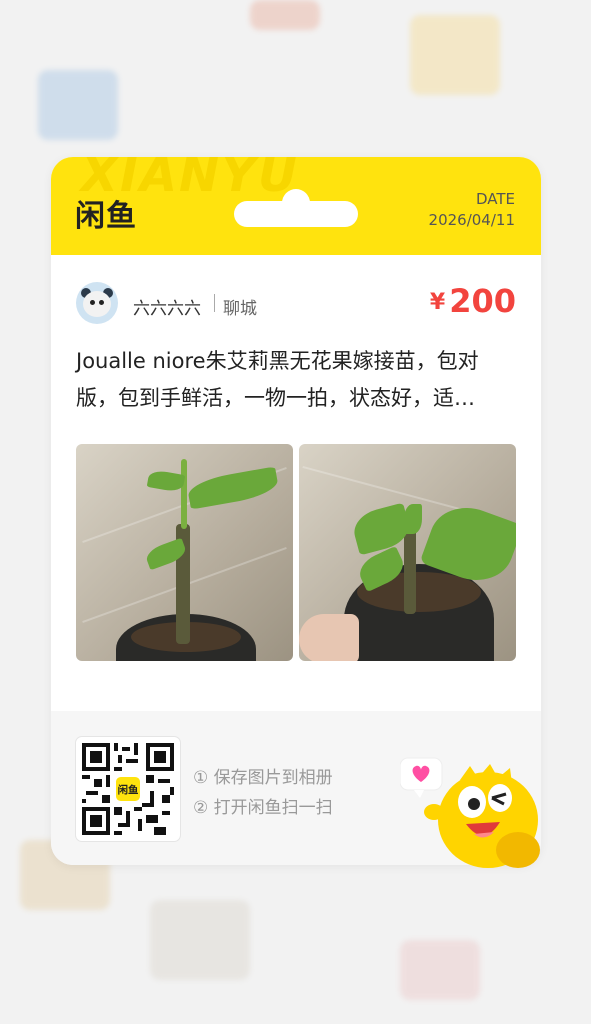 This screenshot has height=1024, width=591. Describe the element at coordinates (471, 220) in the screenshot. I see `date-value: 2026/04/11` at that location.